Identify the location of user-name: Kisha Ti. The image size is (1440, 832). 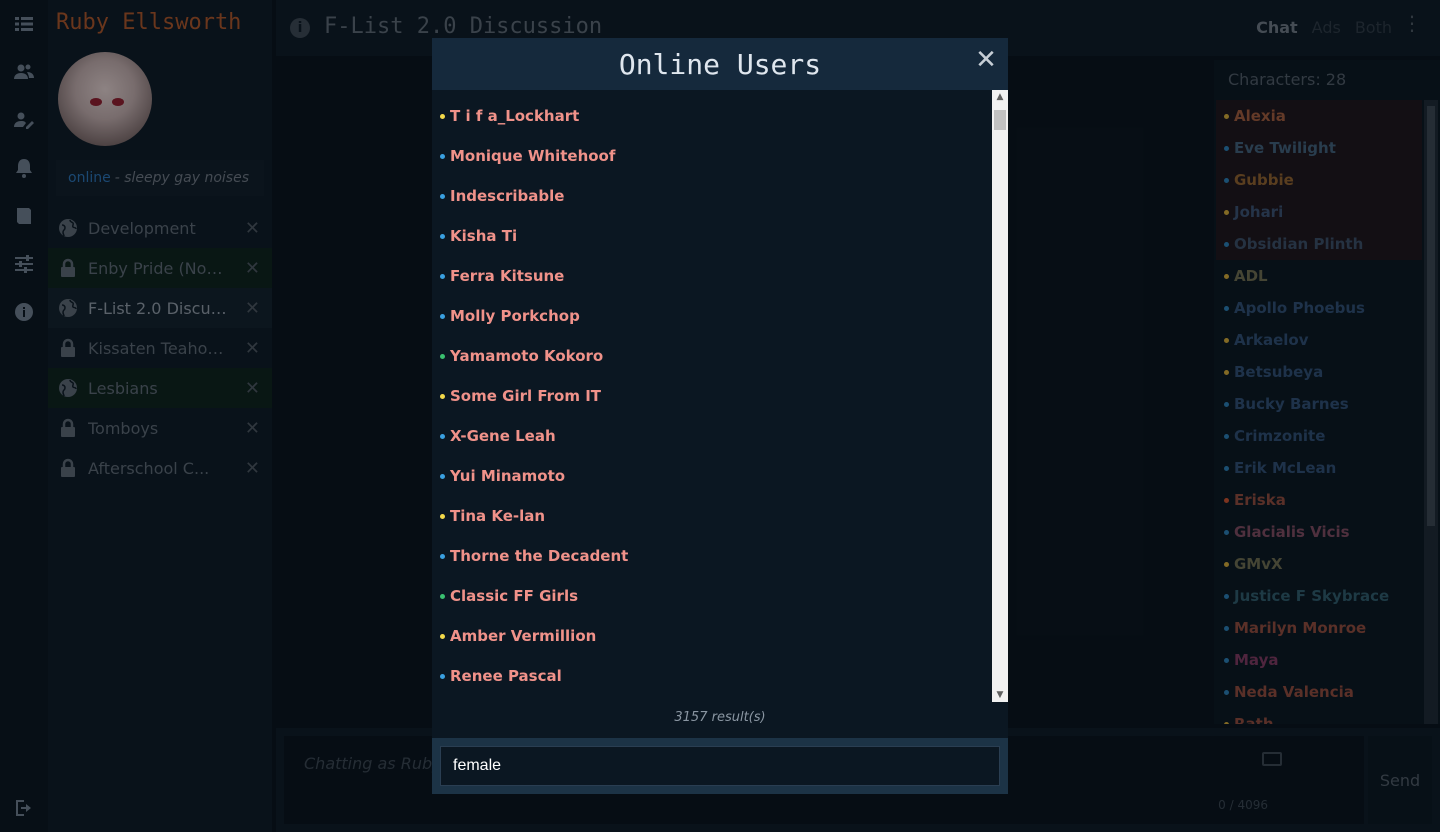
(484, 236).